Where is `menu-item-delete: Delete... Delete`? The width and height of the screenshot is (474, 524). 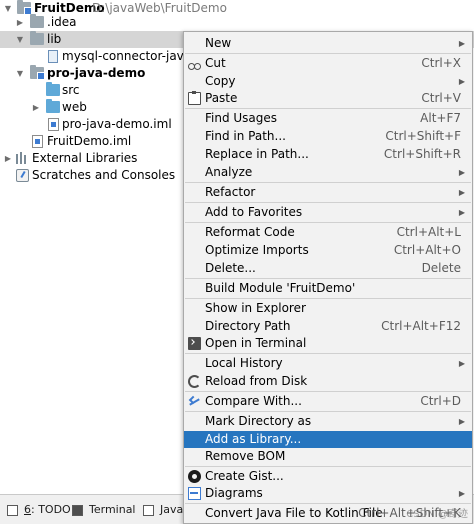
menu-item-delete: Delete... Delete is located at coordinates (328, 268).